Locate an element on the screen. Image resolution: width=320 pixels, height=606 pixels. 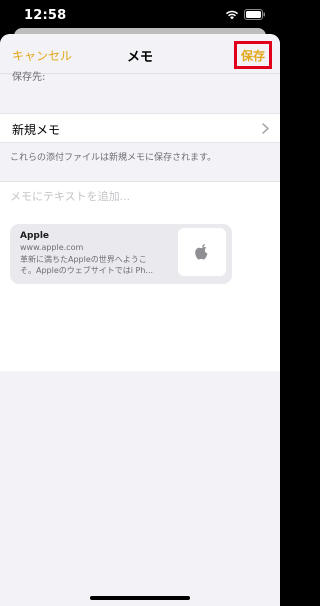
destination-row: 新規メモ is located at coordinates (140, 128).